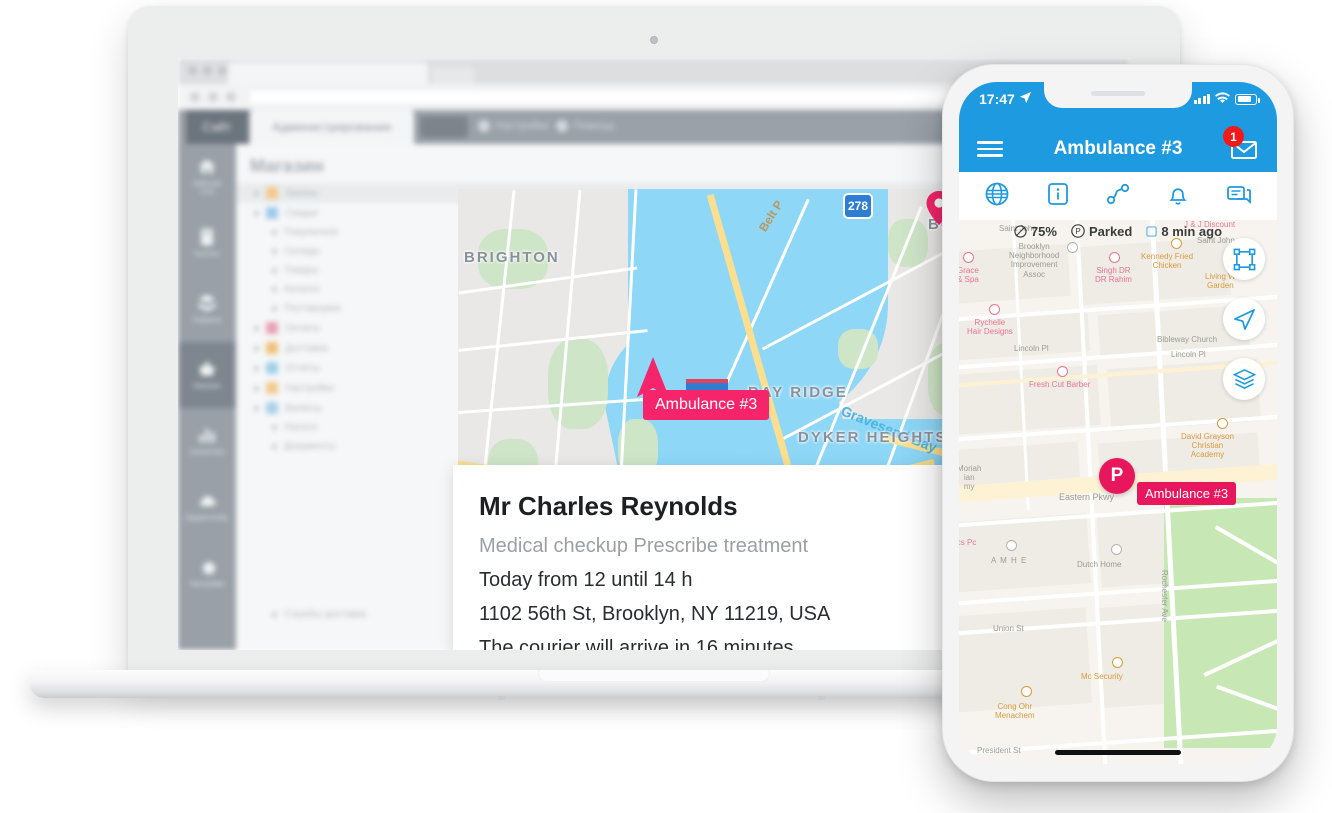 The width and height of the screenshot is (1332, 813). Describe the element at coordinates (655, 614) in the screenshot. I see `delivery-address: 1102 56th St, Brooklyn, NY 11219, USA` at that location.